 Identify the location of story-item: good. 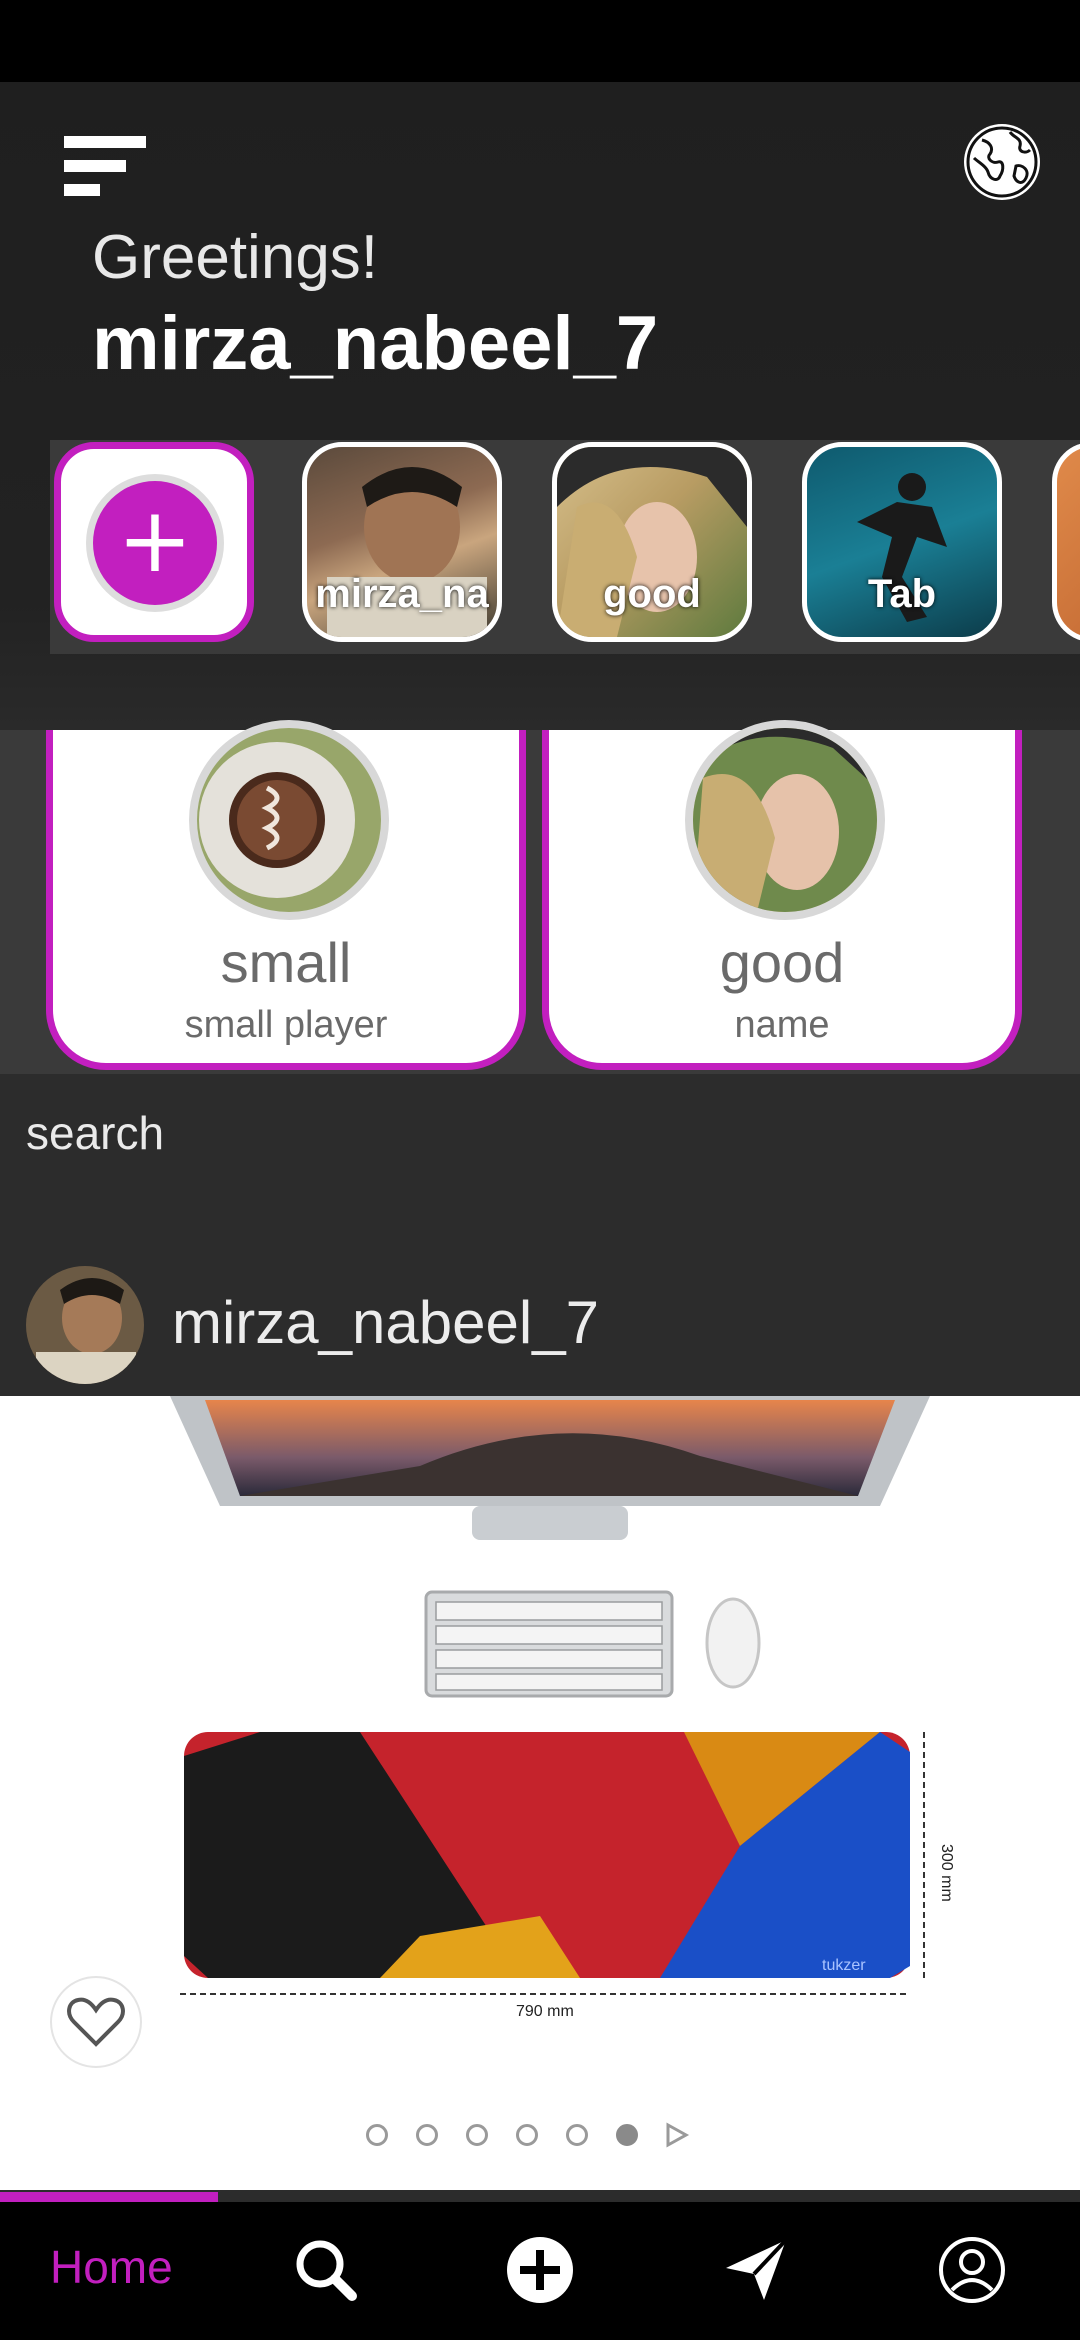
(652, 542).